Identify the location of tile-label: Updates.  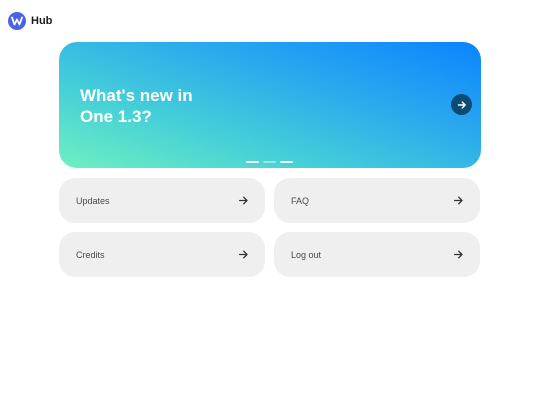
(93, 200).